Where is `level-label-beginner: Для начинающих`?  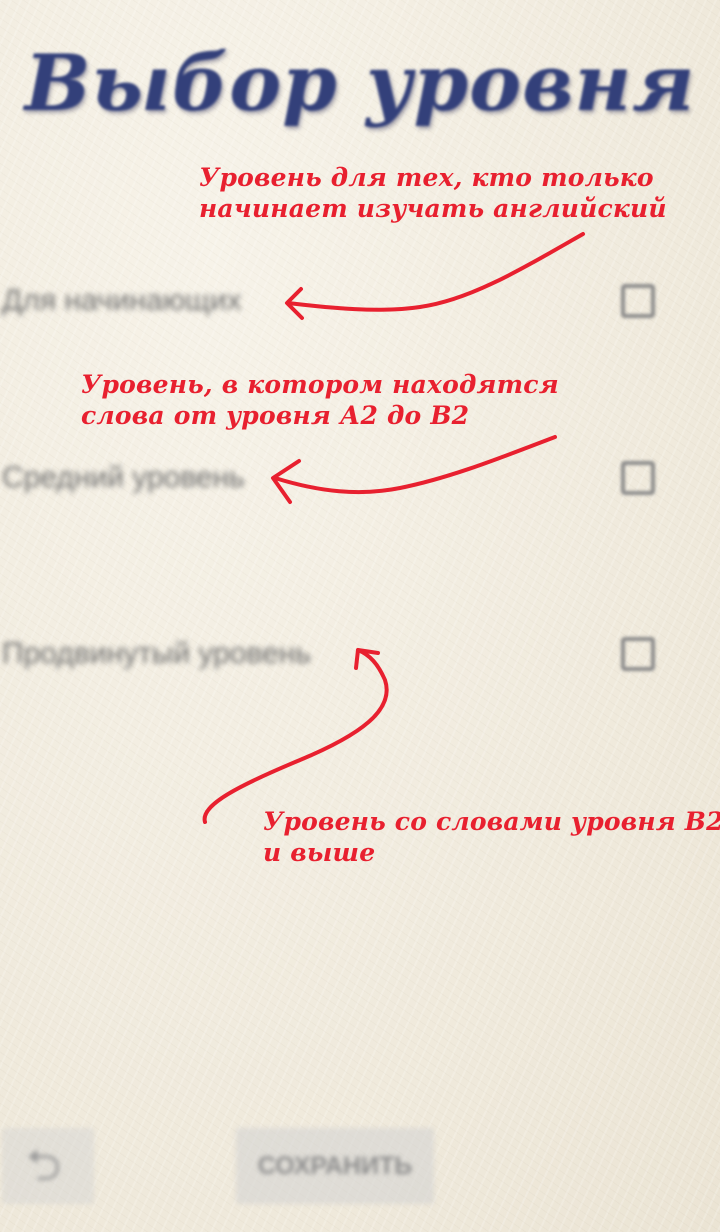 level-label-beginner: Для начинающих is located at coordinates (122, 301).